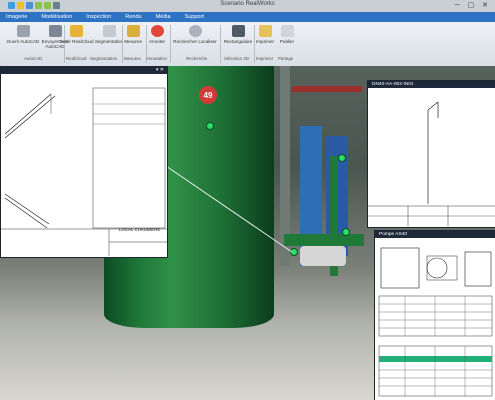 The width and height of the screenshot is (495, 400). I want to click on button-label: Ouvrir AutoCAD, so click(23, 41).